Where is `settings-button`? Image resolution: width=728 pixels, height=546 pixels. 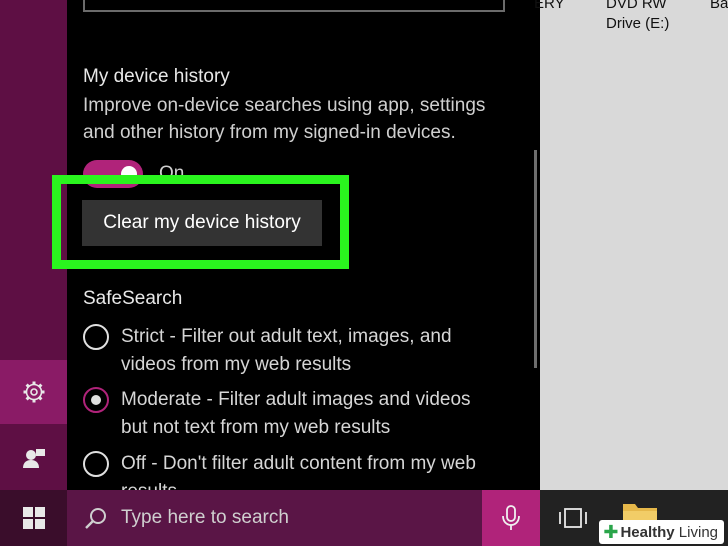 settings-button is located at coordinates (33, 392).